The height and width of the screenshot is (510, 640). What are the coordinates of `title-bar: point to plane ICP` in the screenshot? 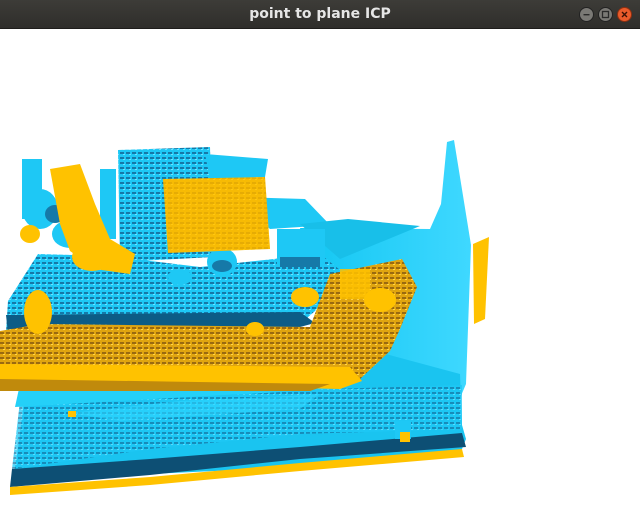 It's located at (320, 14).